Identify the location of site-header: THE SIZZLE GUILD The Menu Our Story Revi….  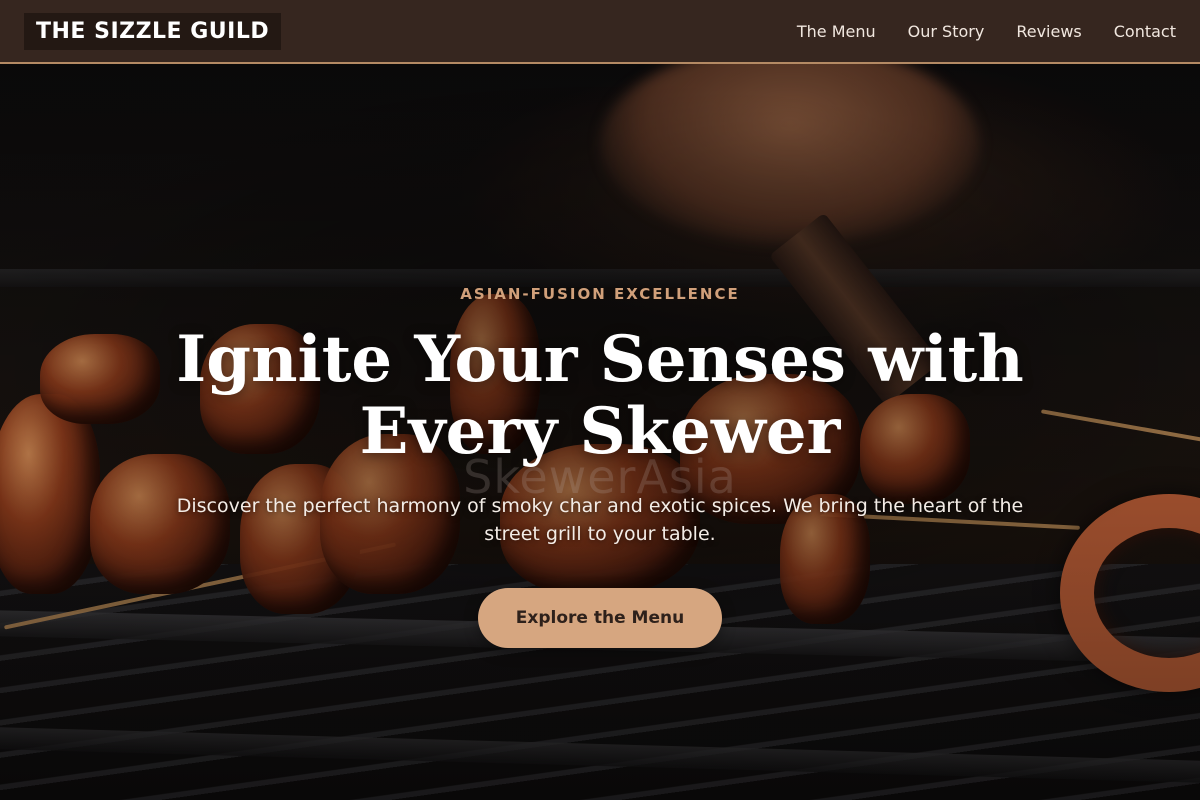
(600, 32).